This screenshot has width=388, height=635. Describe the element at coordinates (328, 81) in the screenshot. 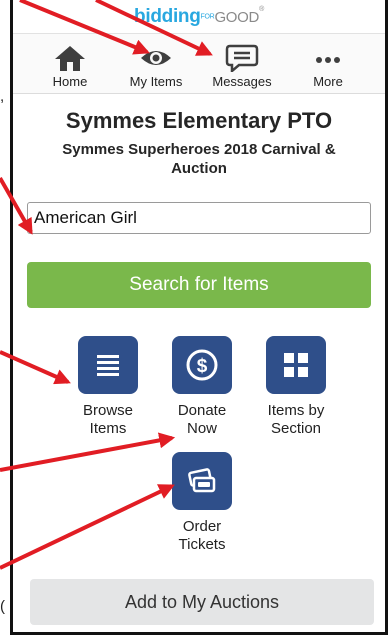

I see `nav-label: More` at that location.